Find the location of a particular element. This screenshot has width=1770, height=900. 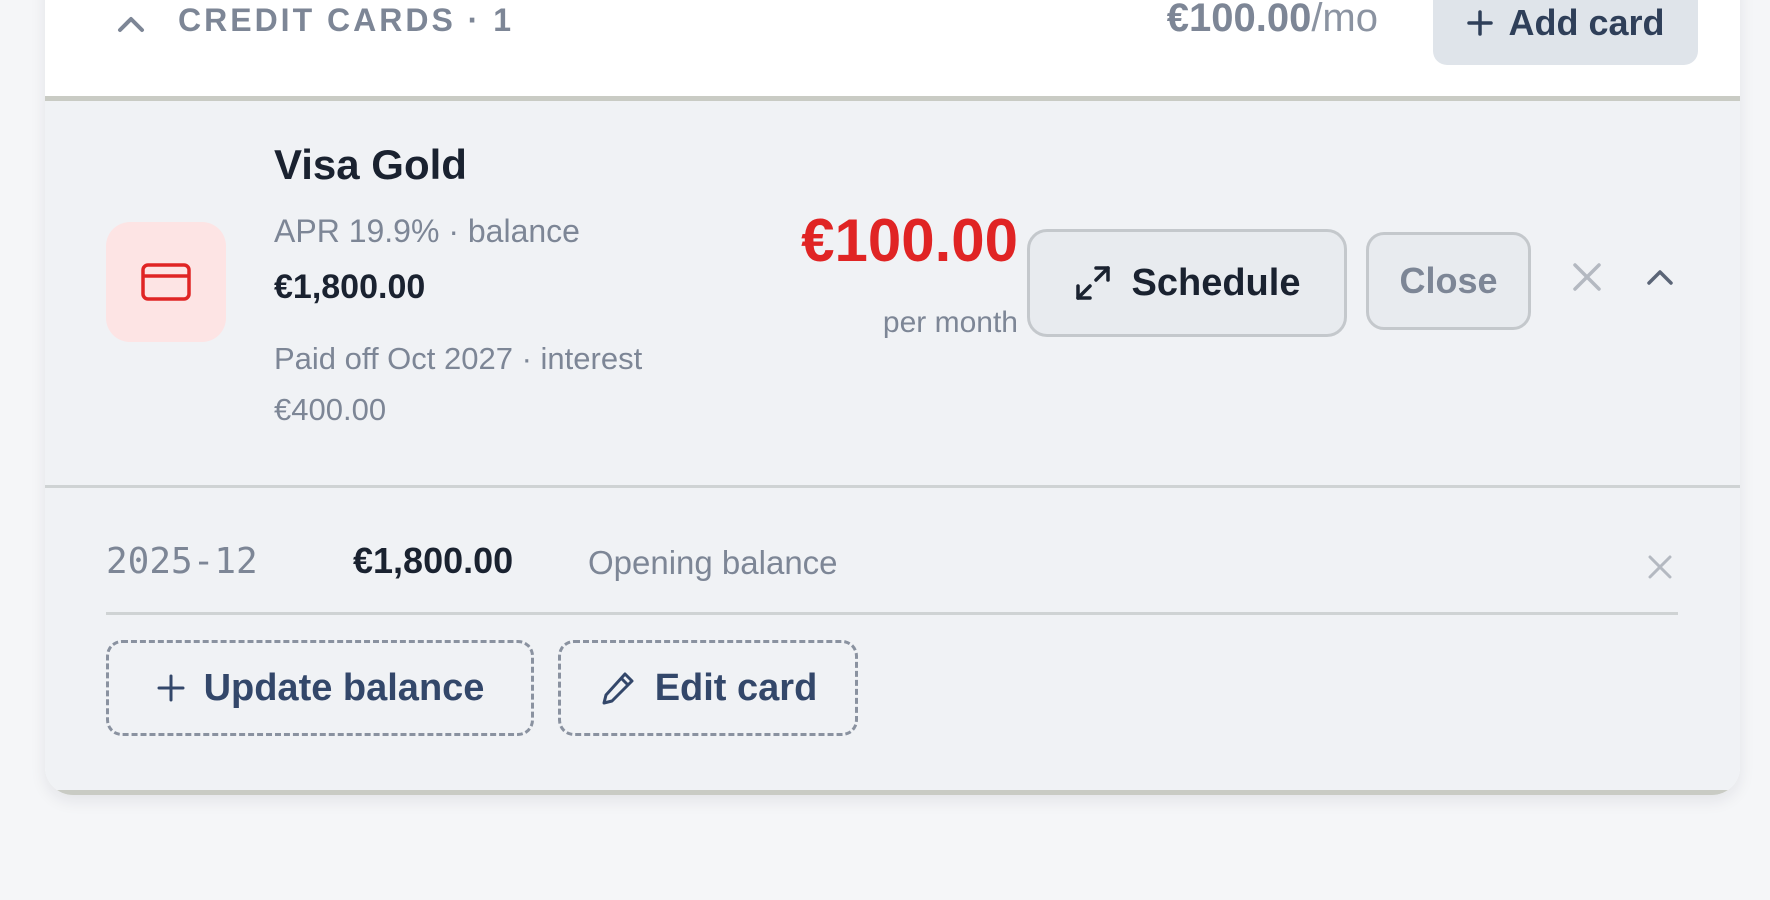

card-meta: APR 19.9% · balance is located at coordinates (427, 231).